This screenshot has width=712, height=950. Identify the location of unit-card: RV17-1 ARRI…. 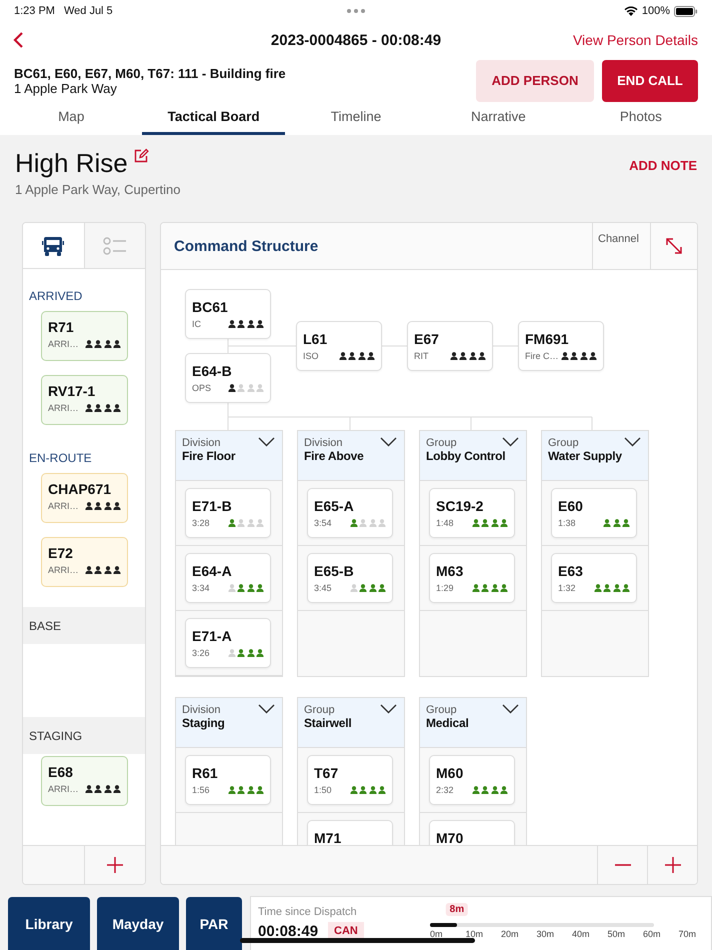
(84, 400).